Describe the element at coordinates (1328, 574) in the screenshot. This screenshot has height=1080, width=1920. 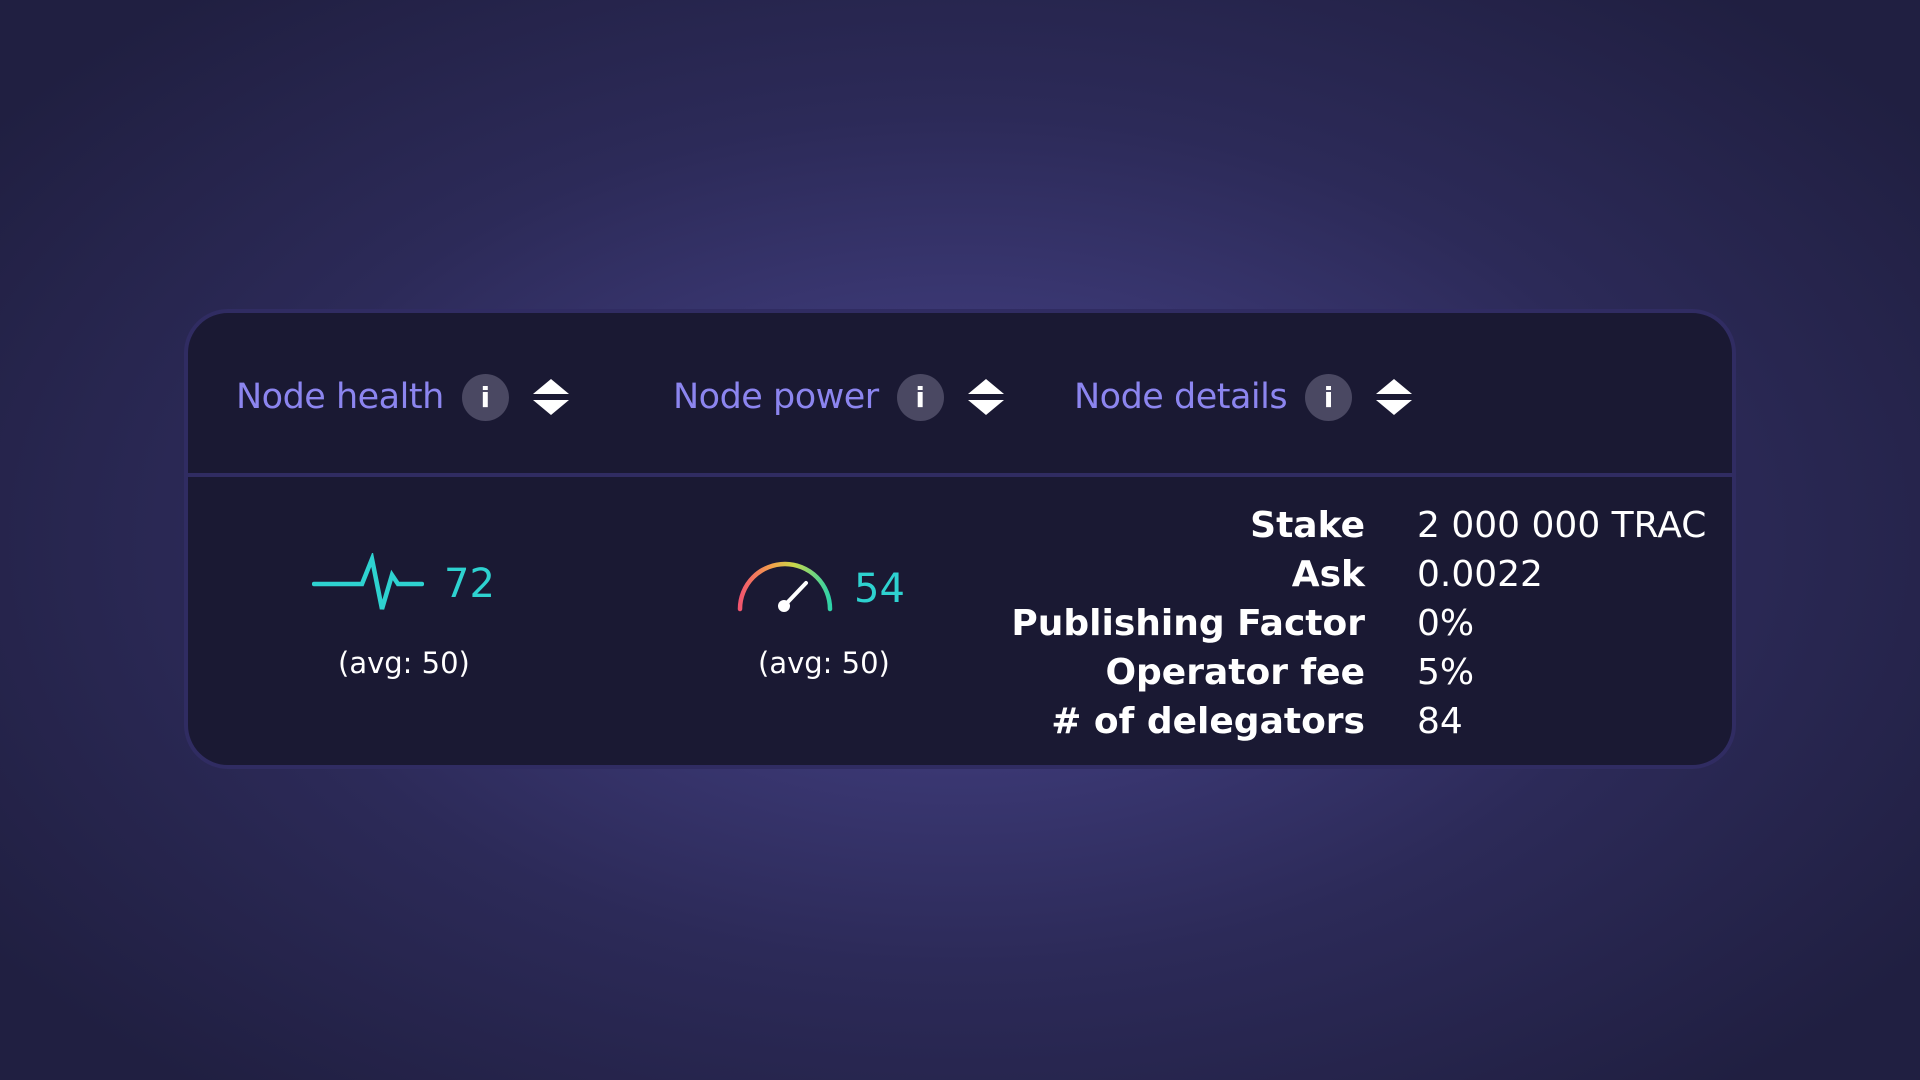
I see `detail-label: Ask` at that location.